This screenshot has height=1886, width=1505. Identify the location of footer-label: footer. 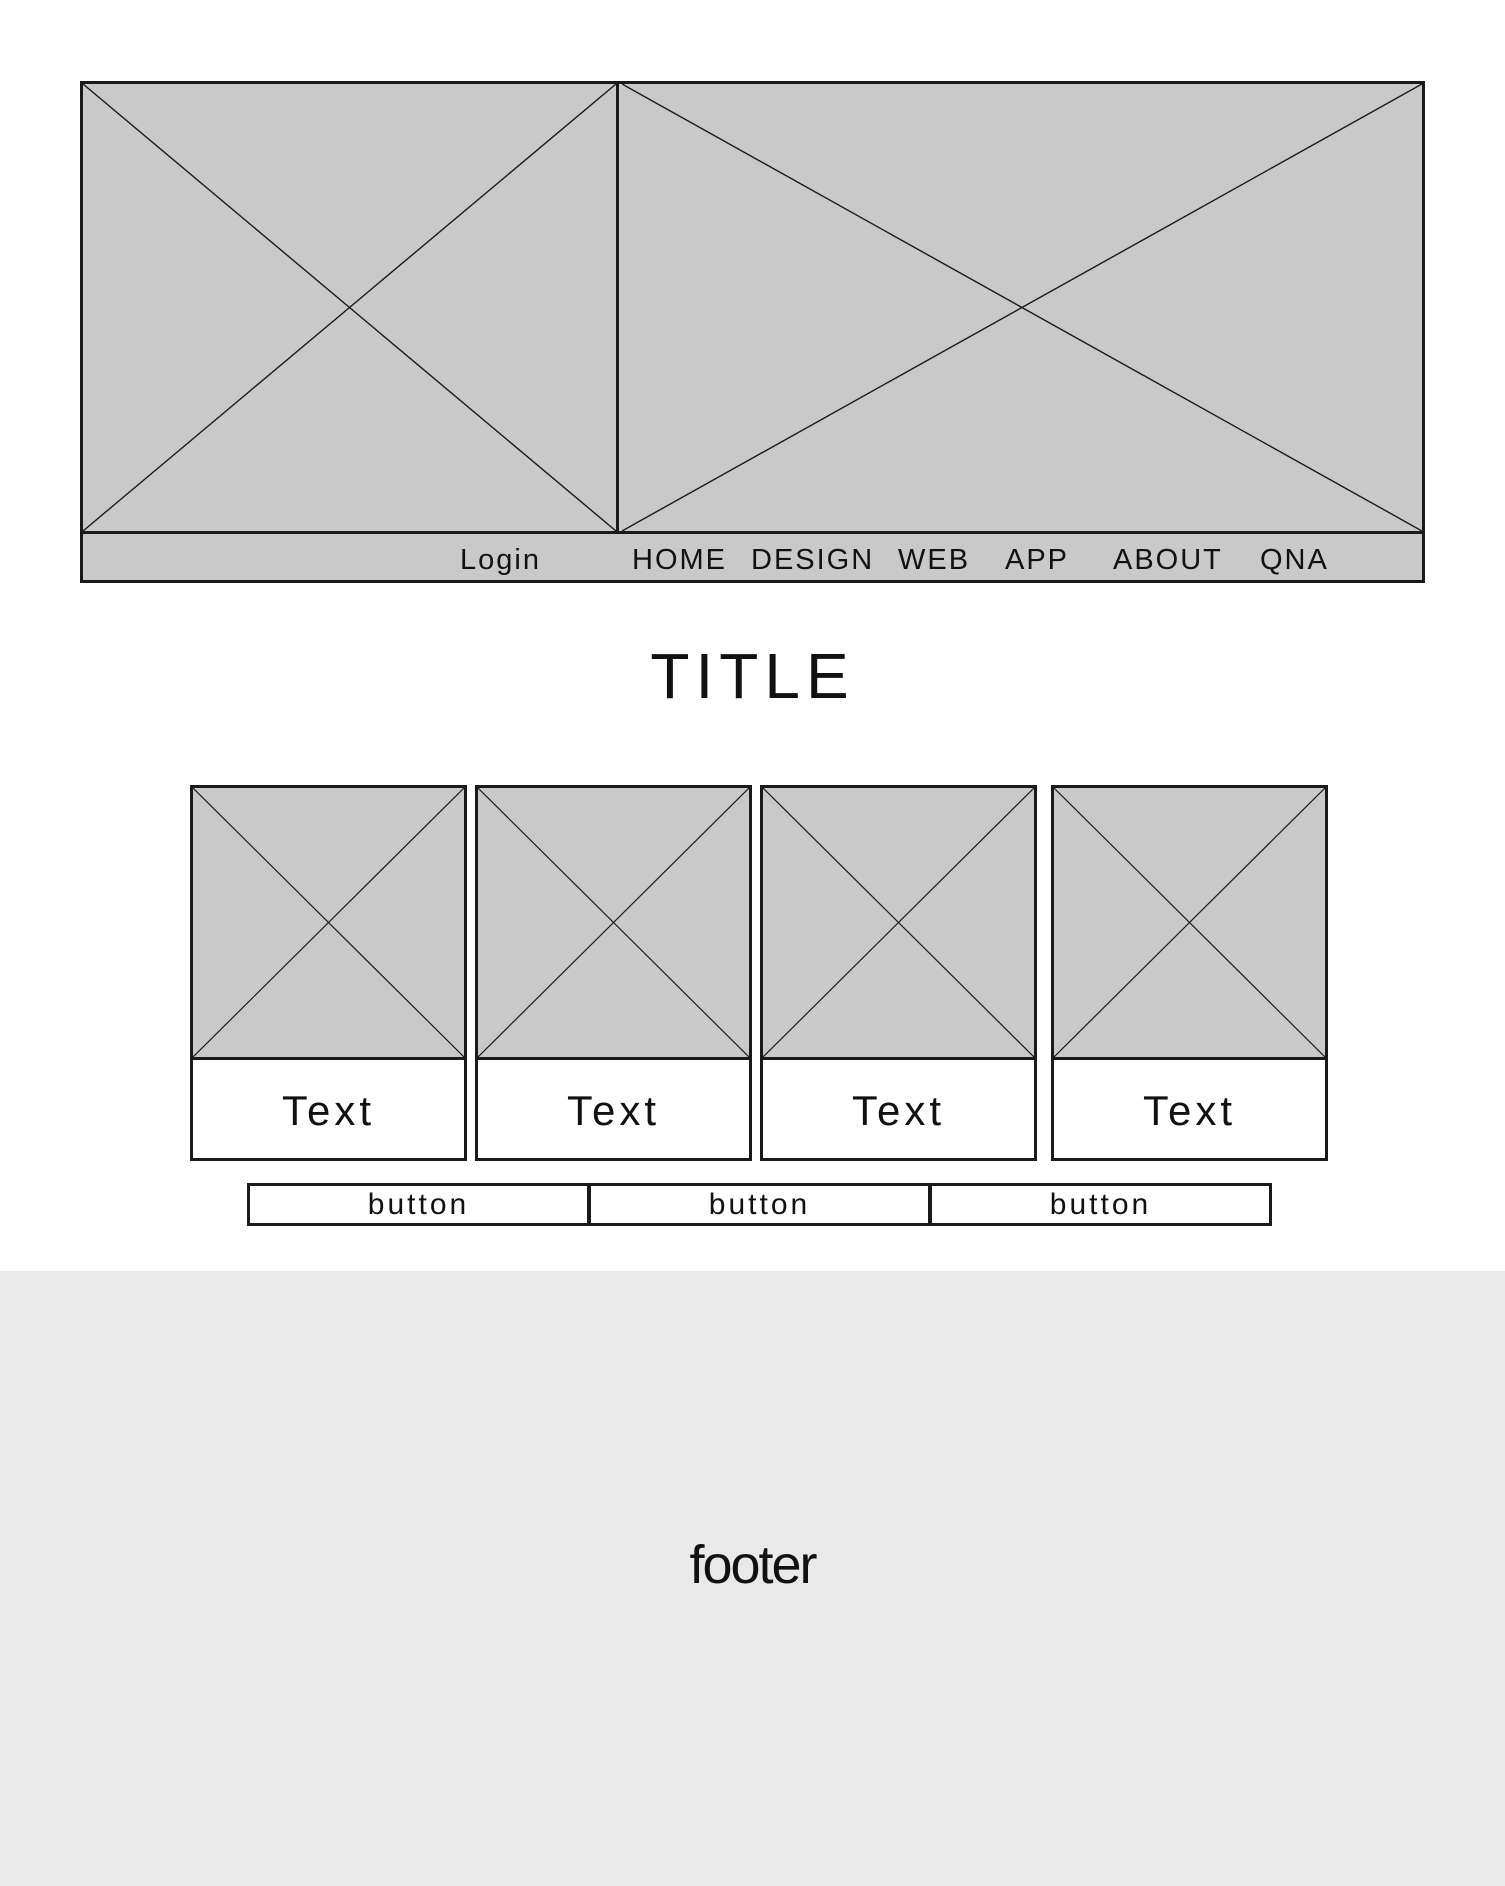
(753, 1565).